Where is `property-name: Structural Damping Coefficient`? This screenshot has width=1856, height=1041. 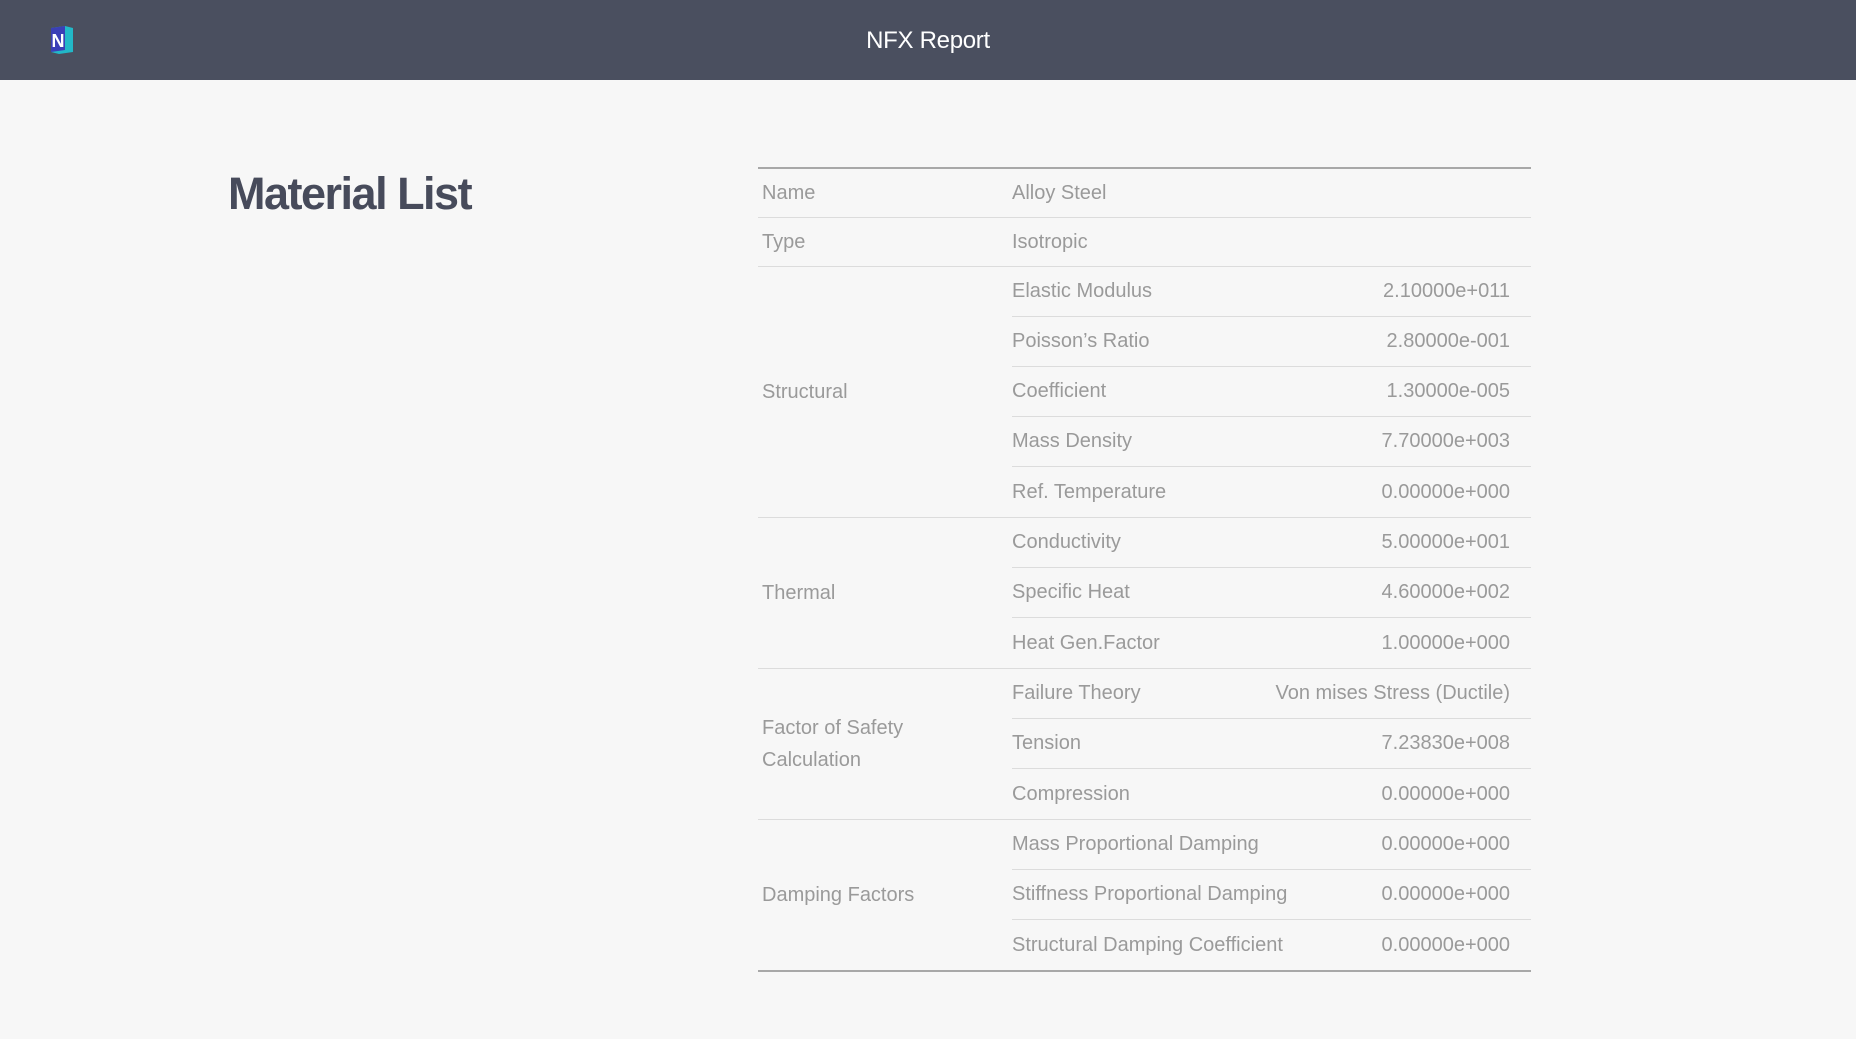 property-name: Structural Damping Coefficient is located at coordinates (1147, 944).